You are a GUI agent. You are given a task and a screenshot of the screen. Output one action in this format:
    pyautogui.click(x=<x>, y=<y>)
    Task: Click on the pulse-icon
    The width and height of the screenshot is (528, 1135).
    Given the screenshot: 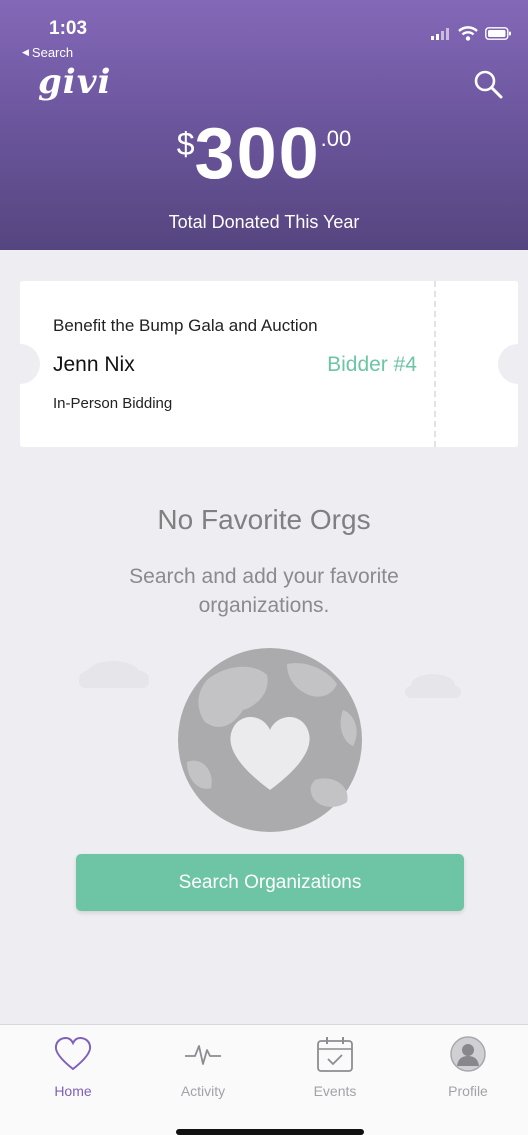 What is the action you would take?
    pyautogui.click(x=203, y=1054)
    